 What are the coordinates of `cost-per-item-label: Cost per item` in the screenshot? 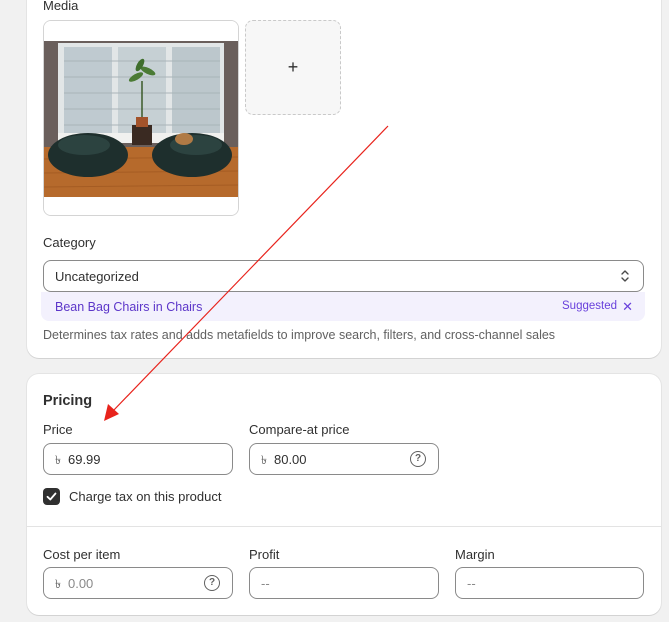 It's located at (82, 554).